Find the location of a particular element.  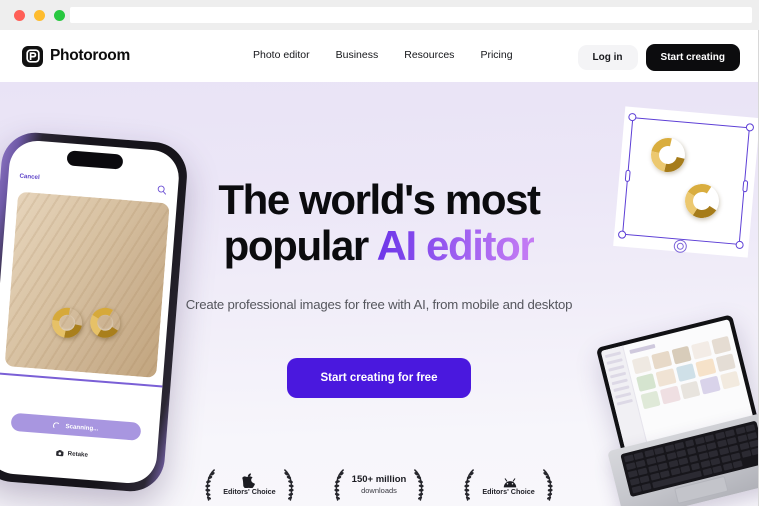

headline-line-1: The world's most is located at coordinates (379, 199).